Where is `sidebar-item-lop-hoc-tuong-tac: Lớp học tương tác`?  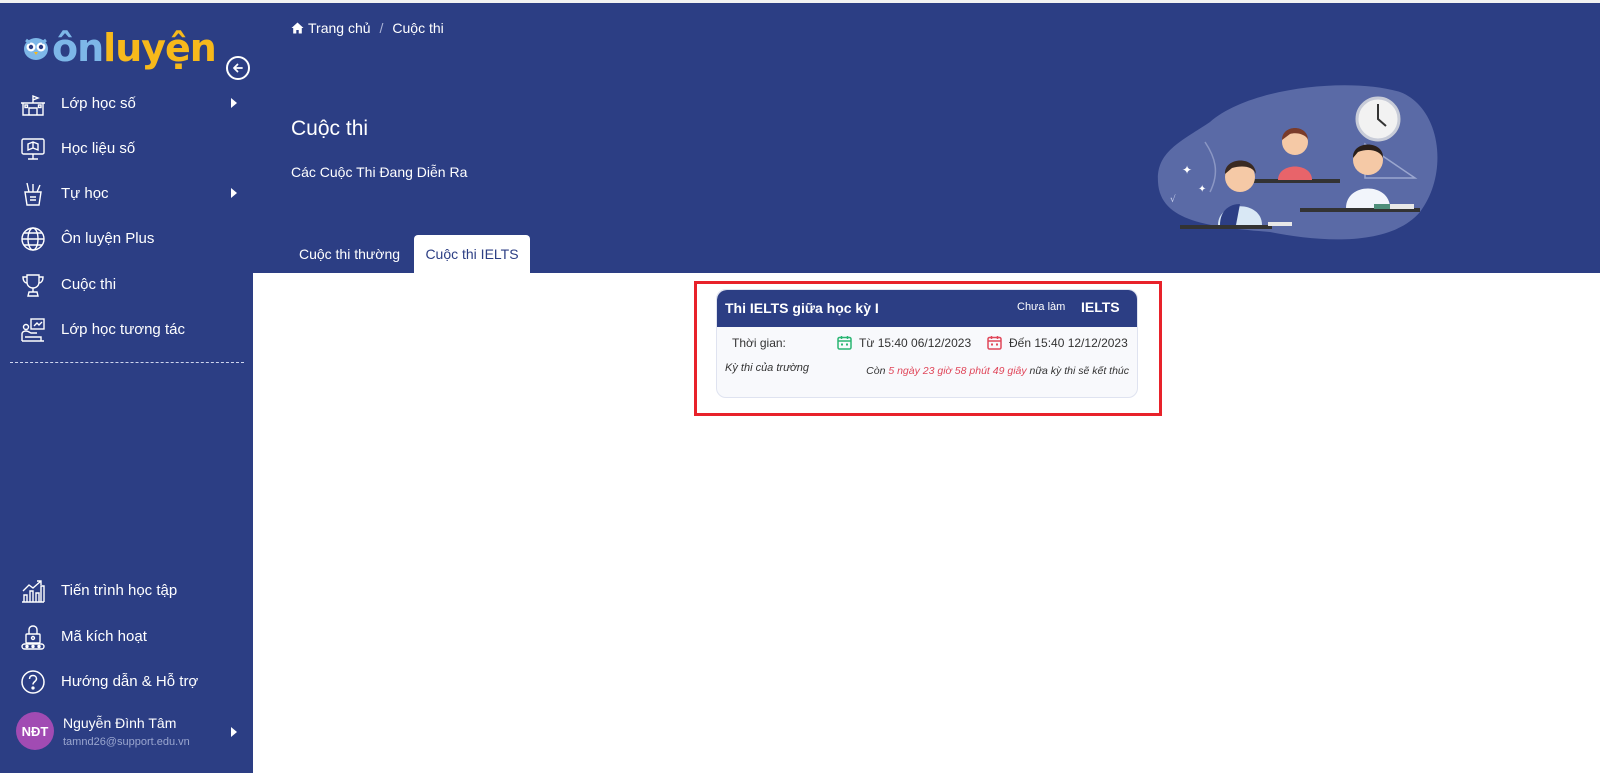
sidebar-item-lop-hoc-tuong-tac: Lớp học tương tác is located at coordinates (126, 329).